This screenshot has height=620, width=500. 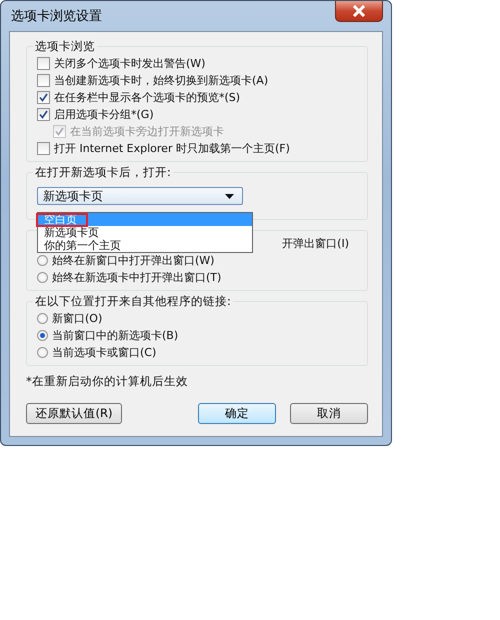 What do you see at coordinates (107, 381) in the screenshot?
I see `footnote: *在重新启动你的计算机后生效` at bounding box center [107, 381].